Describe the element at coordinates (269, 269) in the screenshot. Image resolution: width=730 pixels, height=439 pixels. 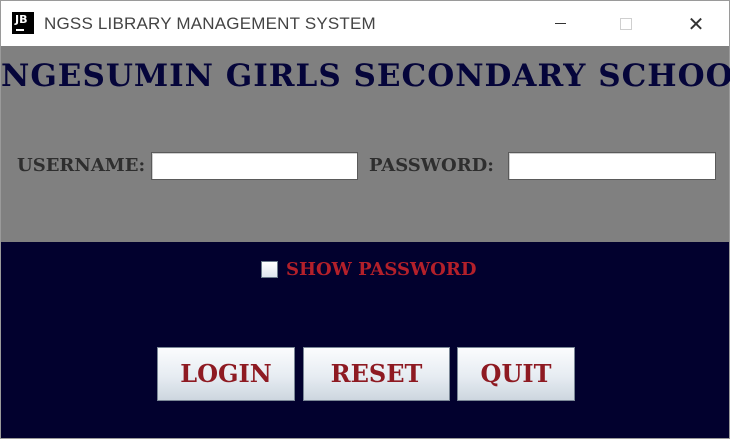
I see `show-password-checkbox` at that location.